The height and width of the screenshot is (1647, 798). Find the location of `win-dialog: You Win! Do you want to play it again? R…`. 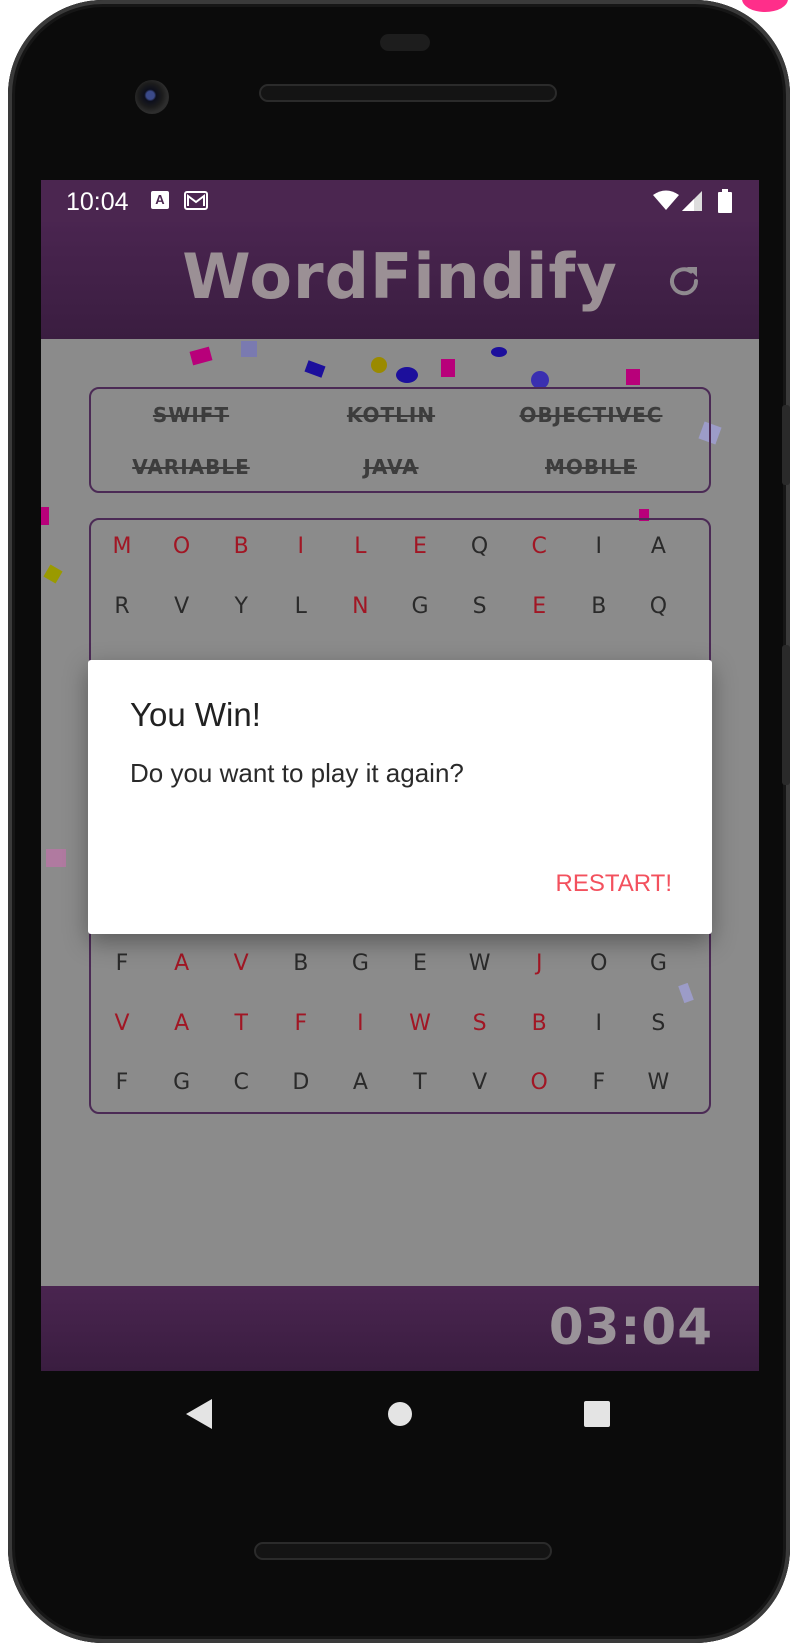

win-dialog: You Win! Do you want to play it again? R… is located at coordinates (400, 797).